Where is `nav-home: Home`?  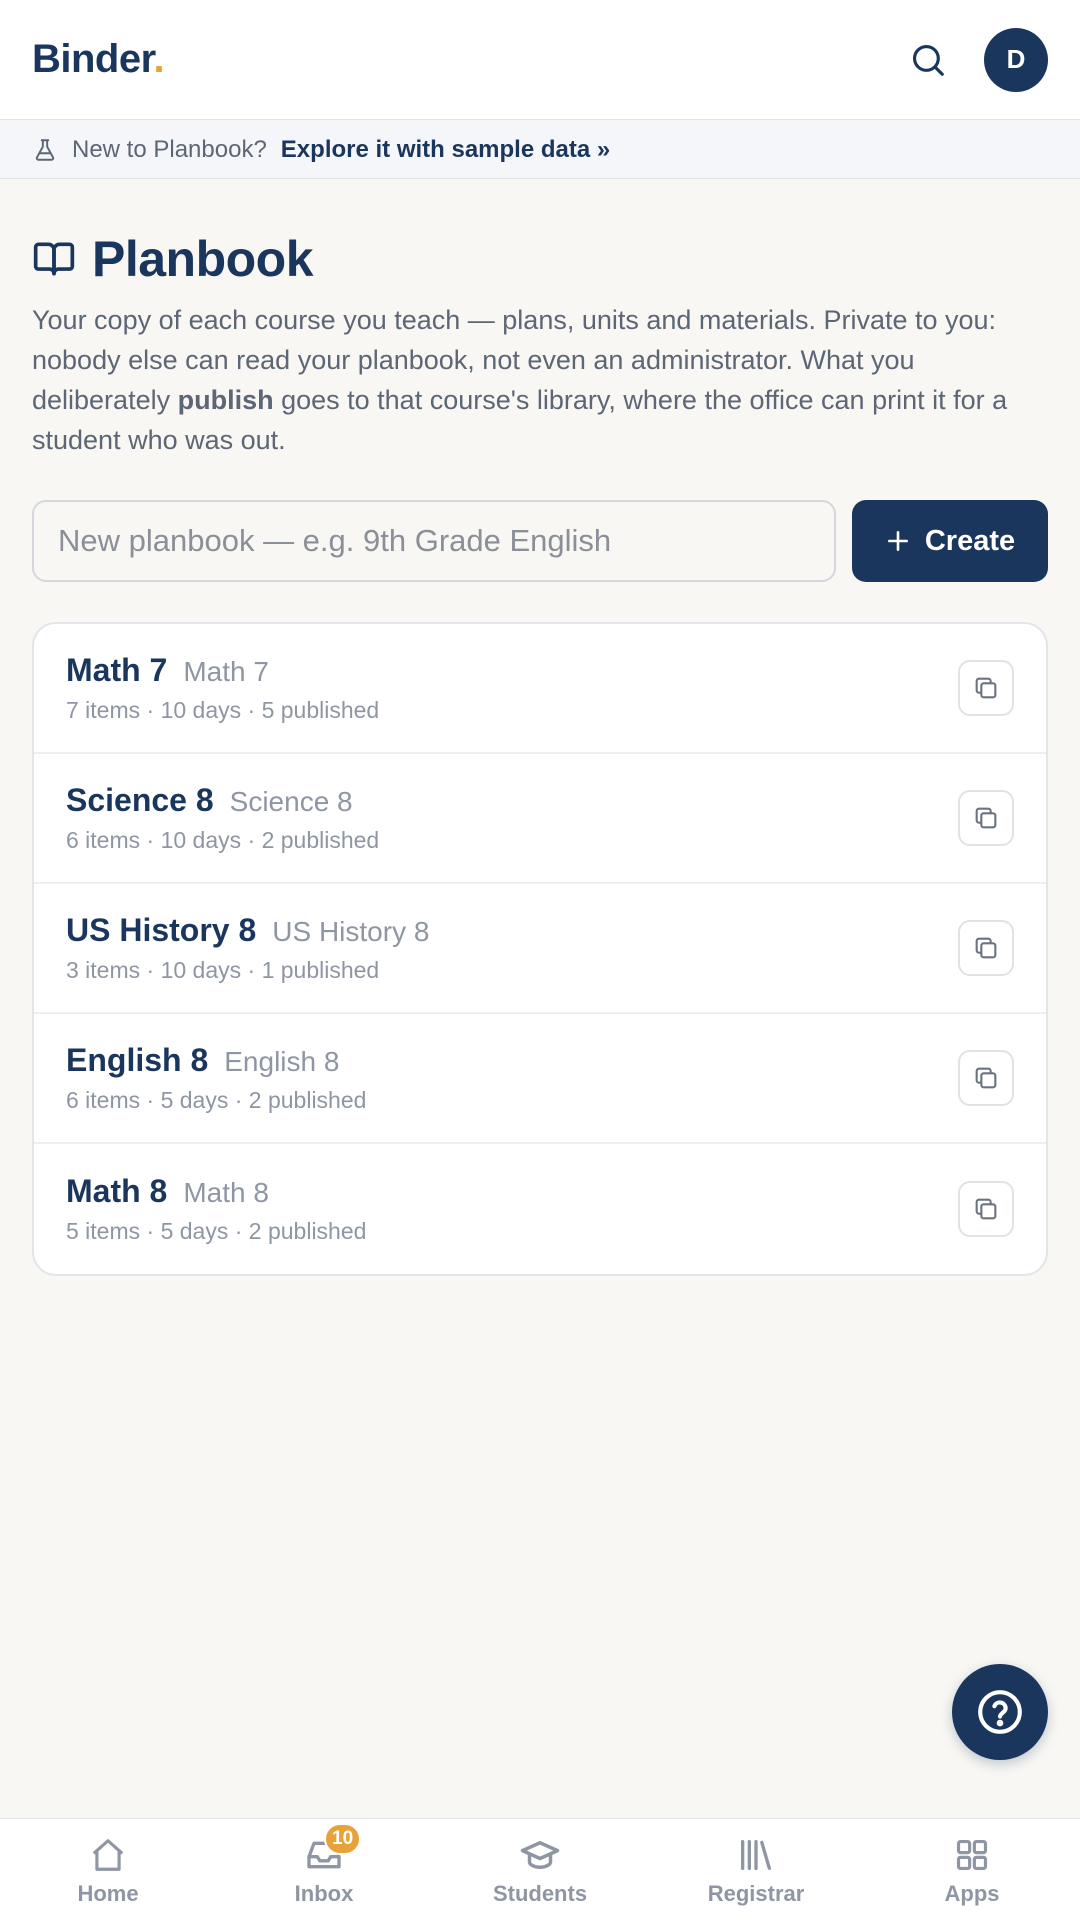
nav-home: Home is located at coordinates (108, 1869).